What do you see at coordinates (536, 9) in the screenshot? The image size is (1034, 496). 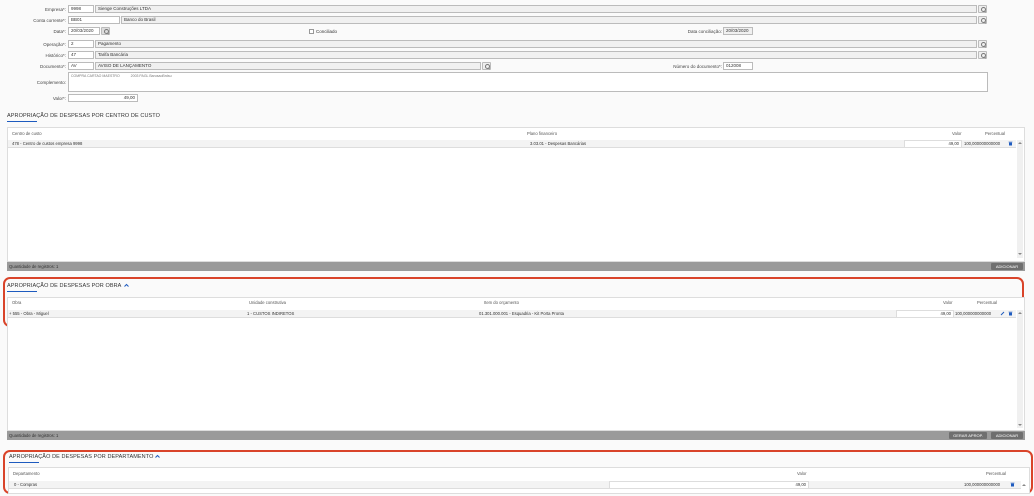 I see `empresa-name-field: Sienge Construções LTDA` at bounding box center [536, 9].